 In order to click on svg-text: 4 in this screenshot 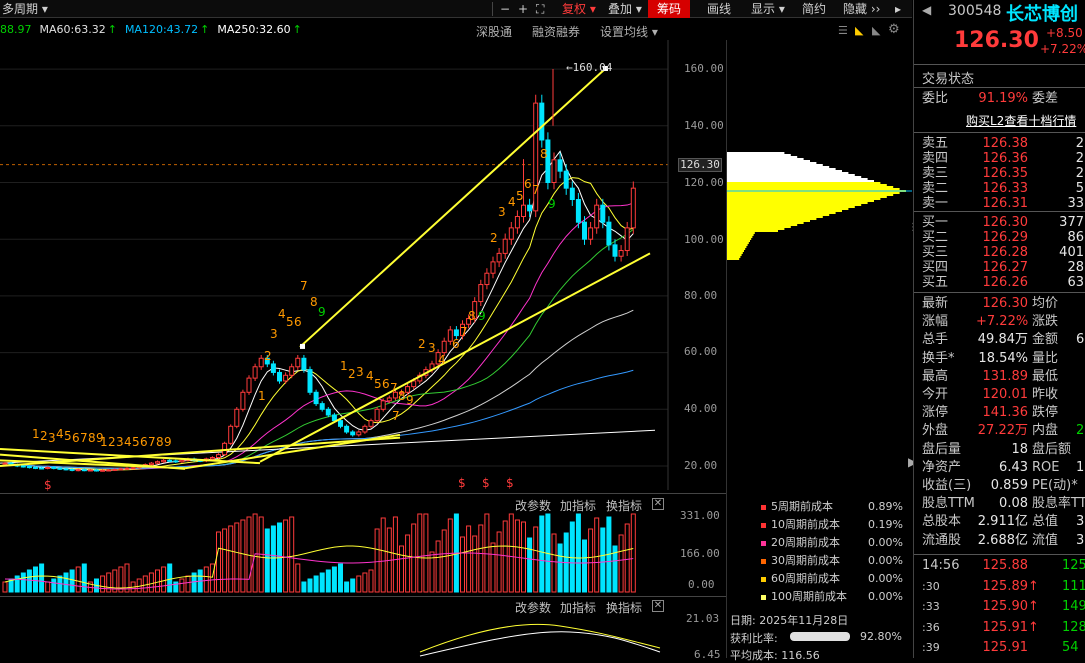, I will do `click(128, 442)`.